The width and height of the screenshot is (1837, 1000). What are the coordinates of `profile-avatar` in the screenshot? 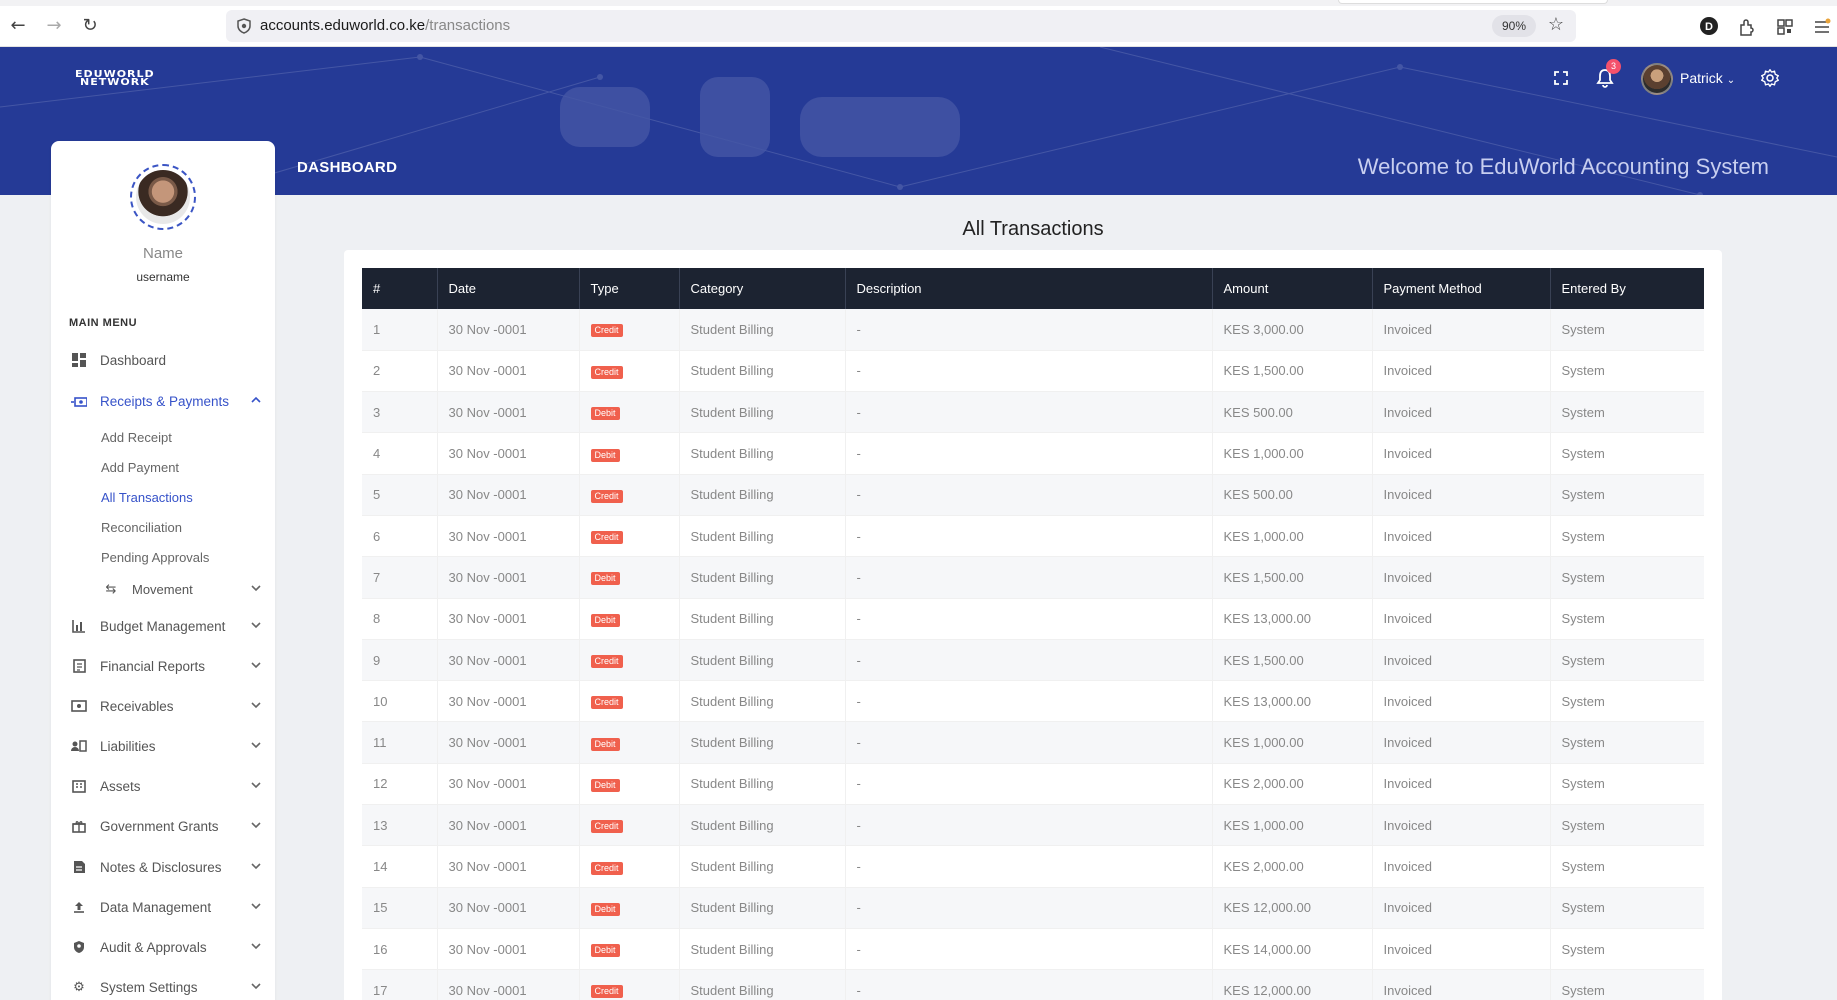 It's located at (163, 197).